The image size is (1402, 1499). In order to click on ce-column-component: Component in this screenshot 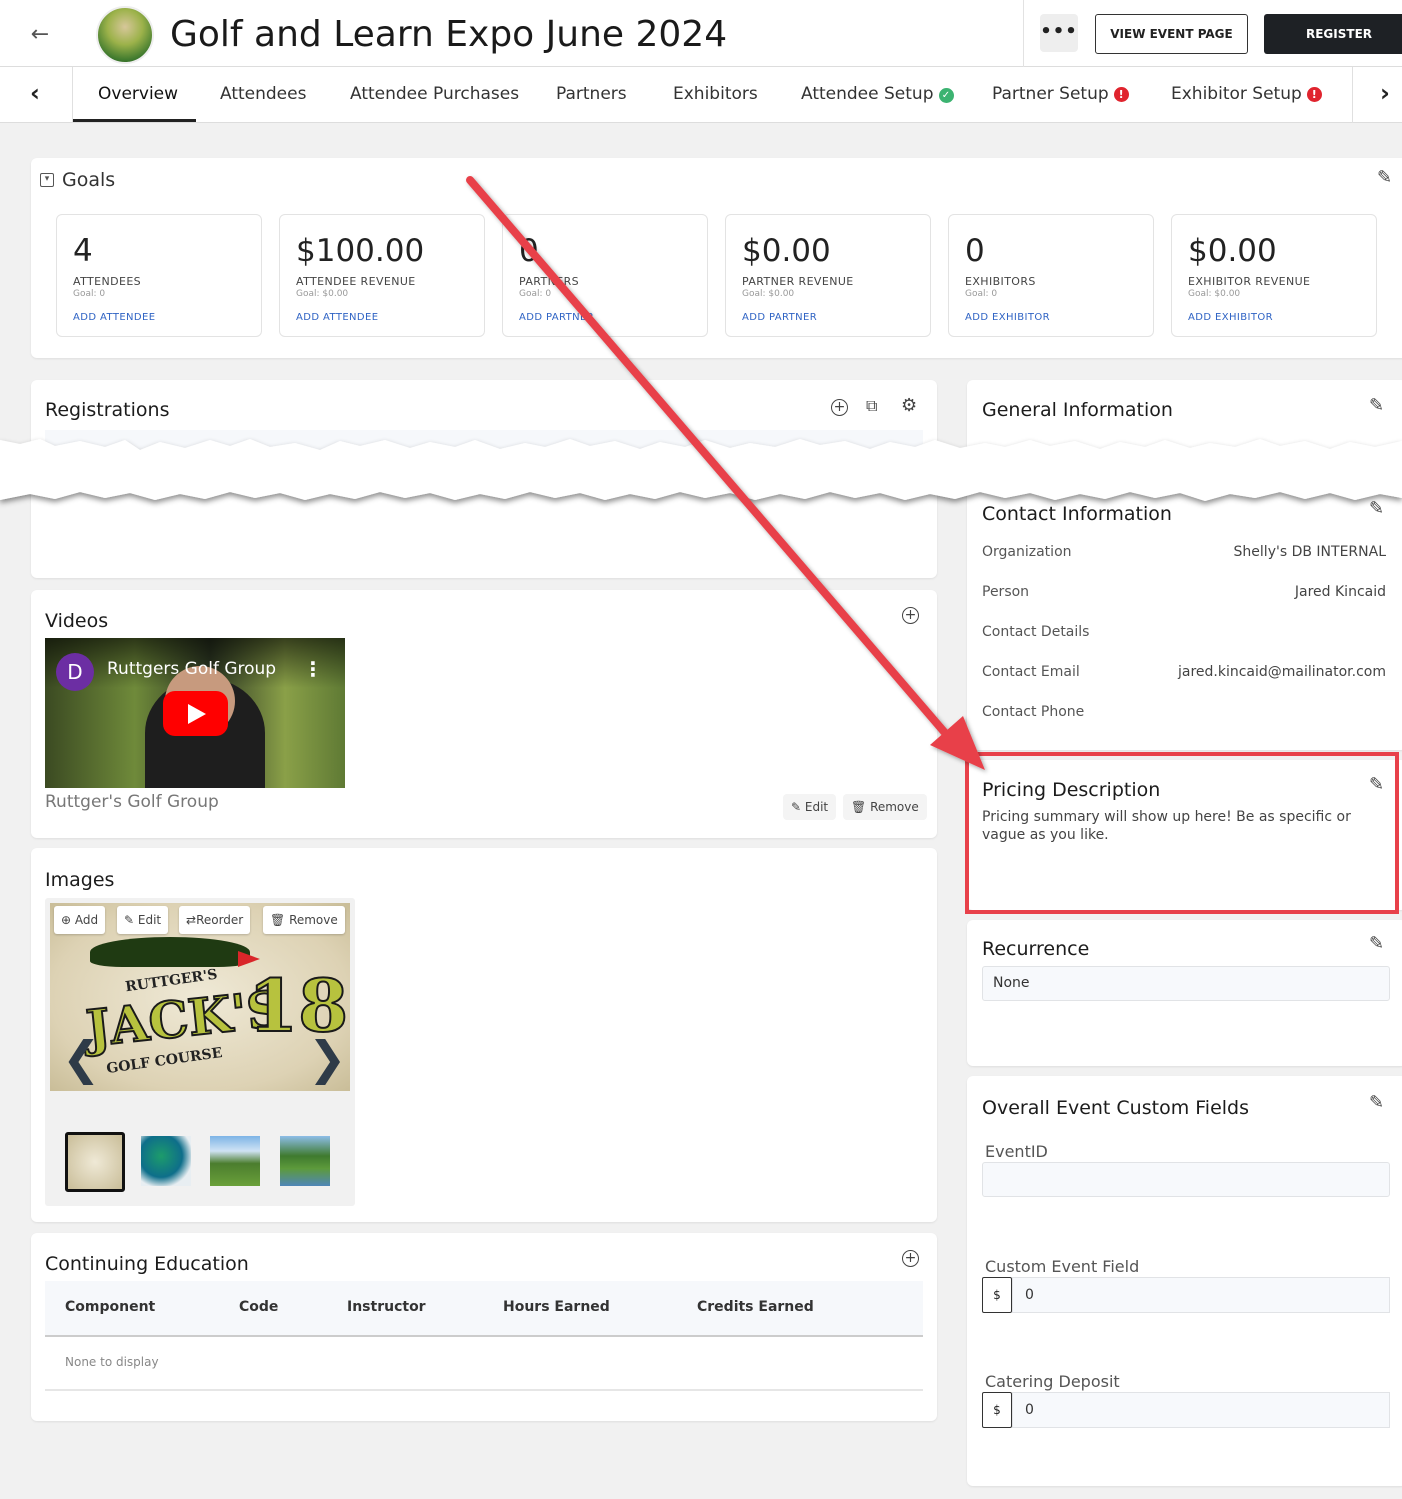, I will do `click(110, 1307)`.